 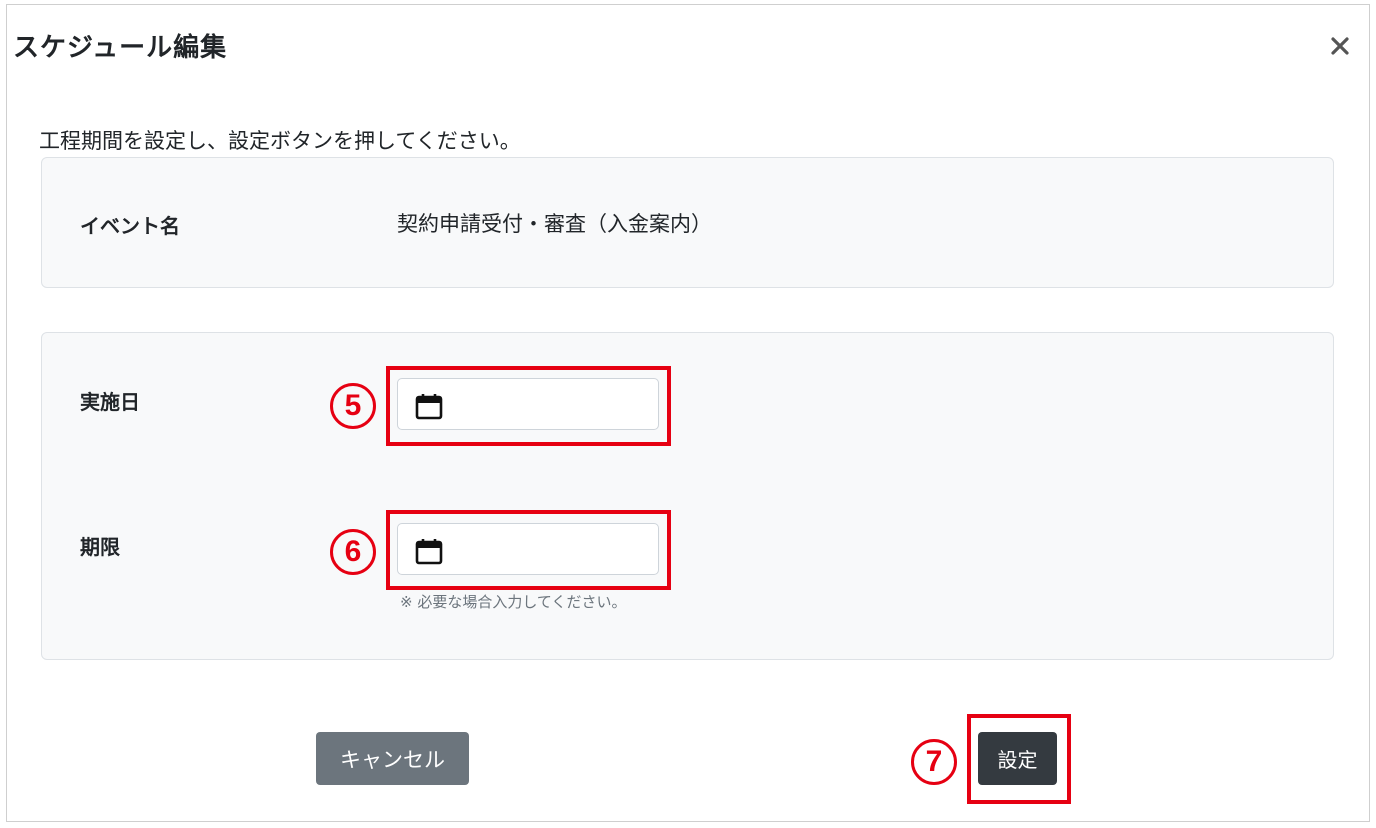 I want to click on event-name-label: イベント名, so click(x=130, y=226).